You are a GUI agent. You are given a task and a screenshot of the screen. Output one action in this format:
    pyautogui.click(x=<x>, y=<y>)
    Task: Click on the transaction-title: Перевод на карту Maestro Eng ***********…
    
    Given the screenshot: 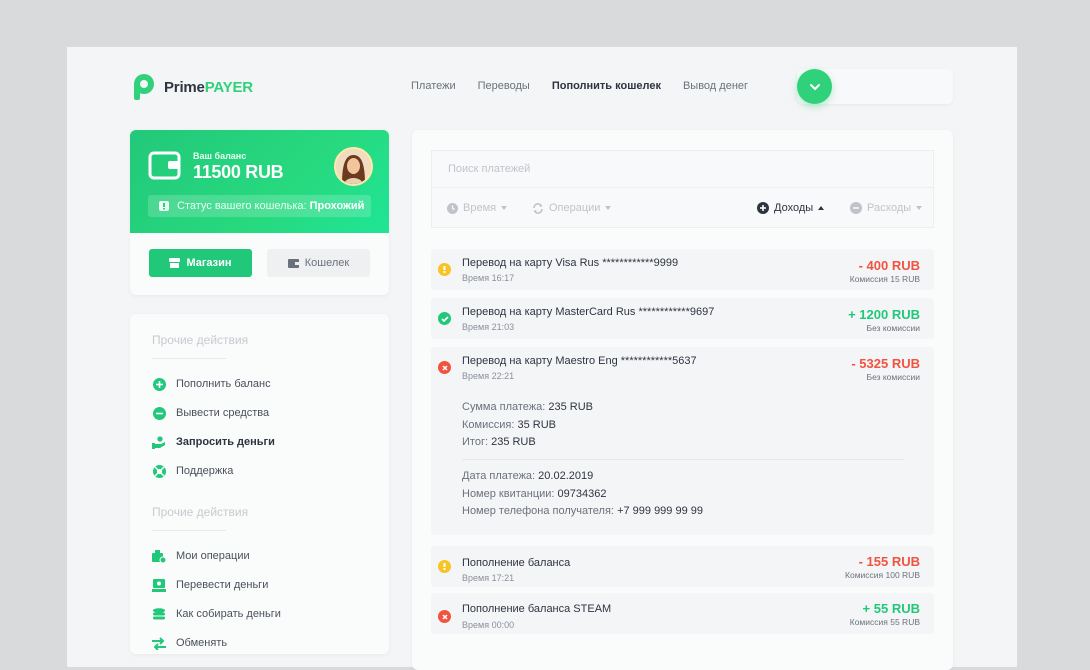 What is the action you would take?
    pyautogui.click(x=579, y=361)
    